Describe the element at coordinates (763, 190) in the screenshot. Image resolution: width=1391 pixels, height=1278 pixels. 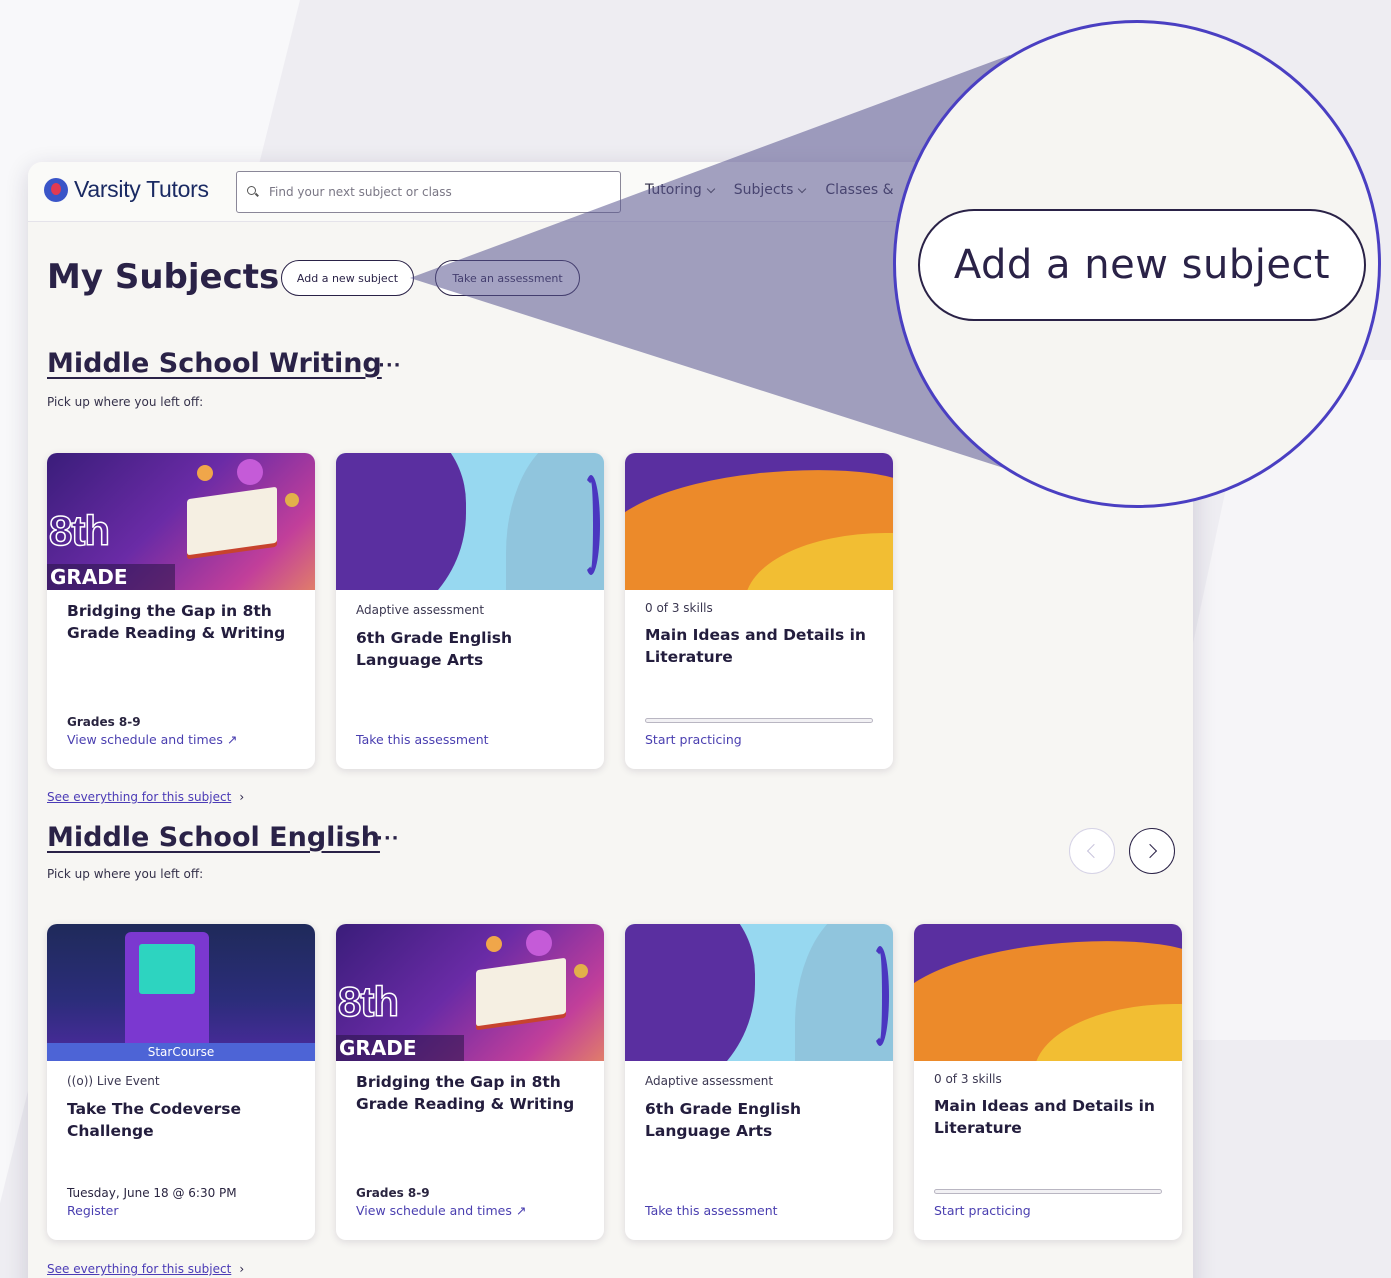
I see `nav-label: Subjects` at that location.